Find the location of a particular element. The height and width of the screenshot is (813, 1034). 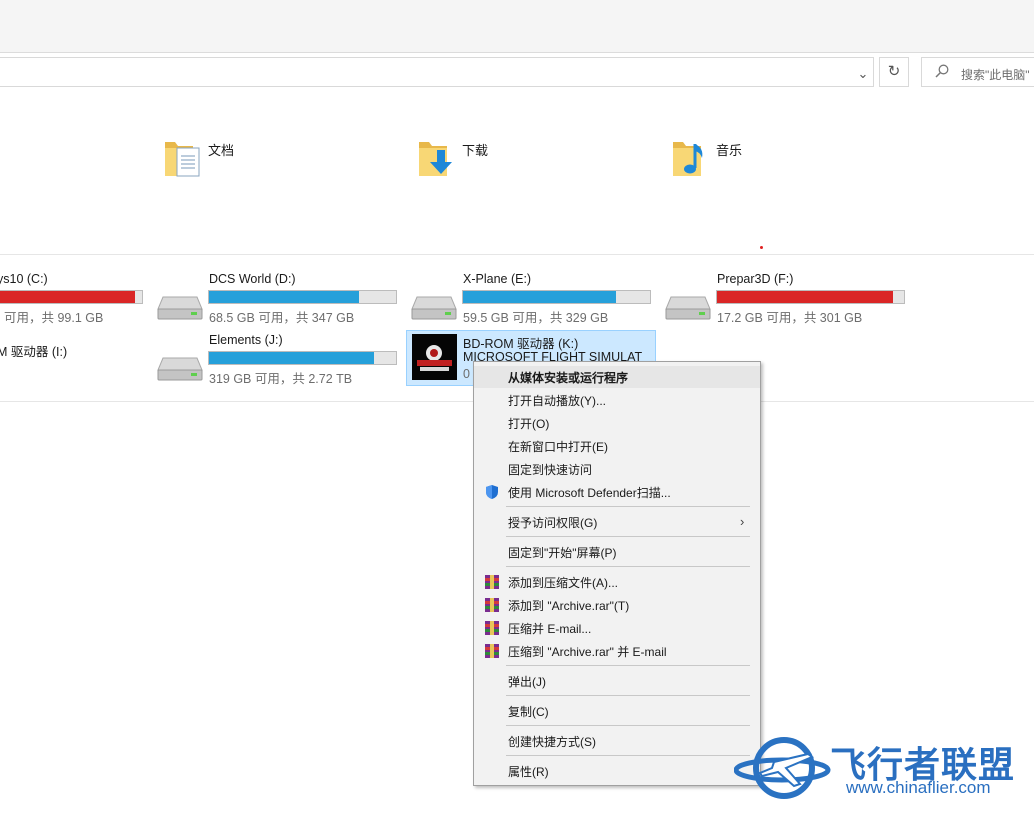

defender-shield-icon is located at coordinates (492, 492).